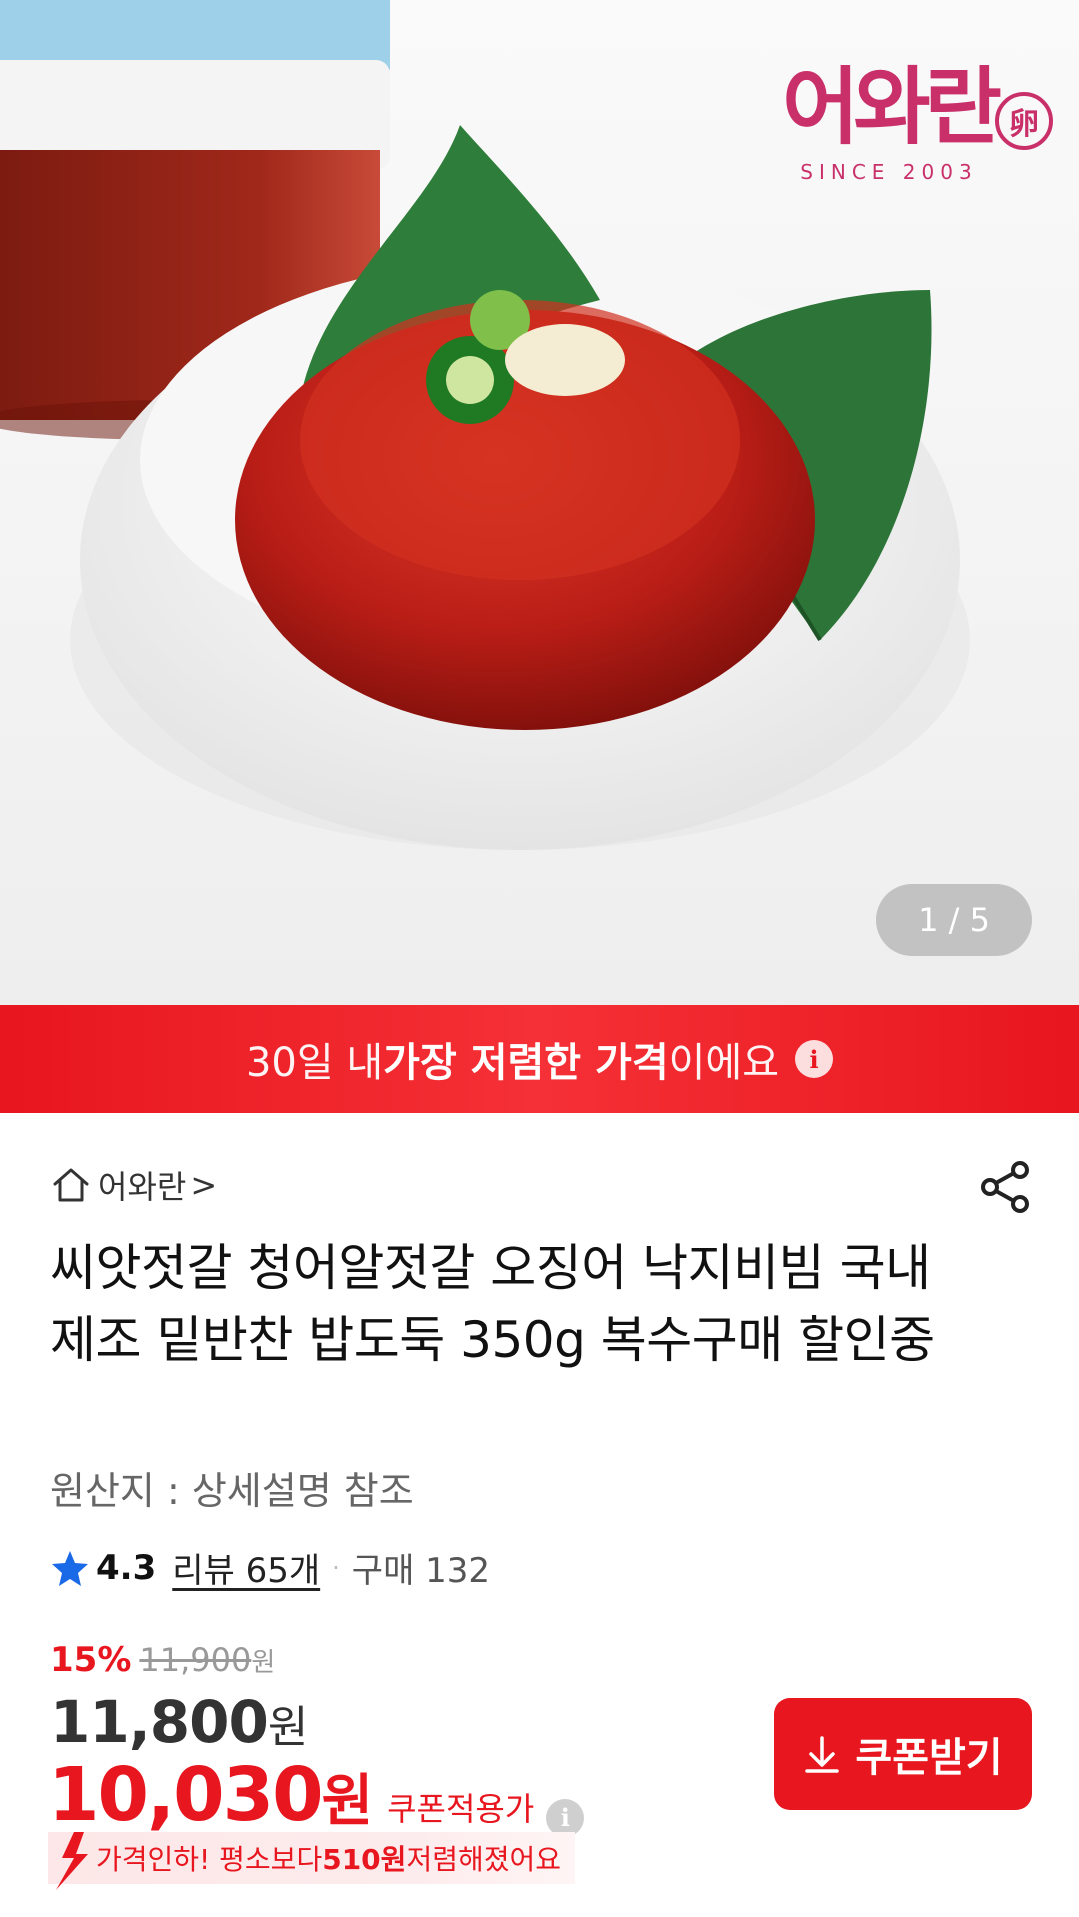 Image resolution: width=1079 pixels, height=1917 pixels. What do you see at coordinates (526, 1063) in the screenshot?
I see `banner-highlight: 가장 저렴한 가격` at bounding box center [526, 1063].